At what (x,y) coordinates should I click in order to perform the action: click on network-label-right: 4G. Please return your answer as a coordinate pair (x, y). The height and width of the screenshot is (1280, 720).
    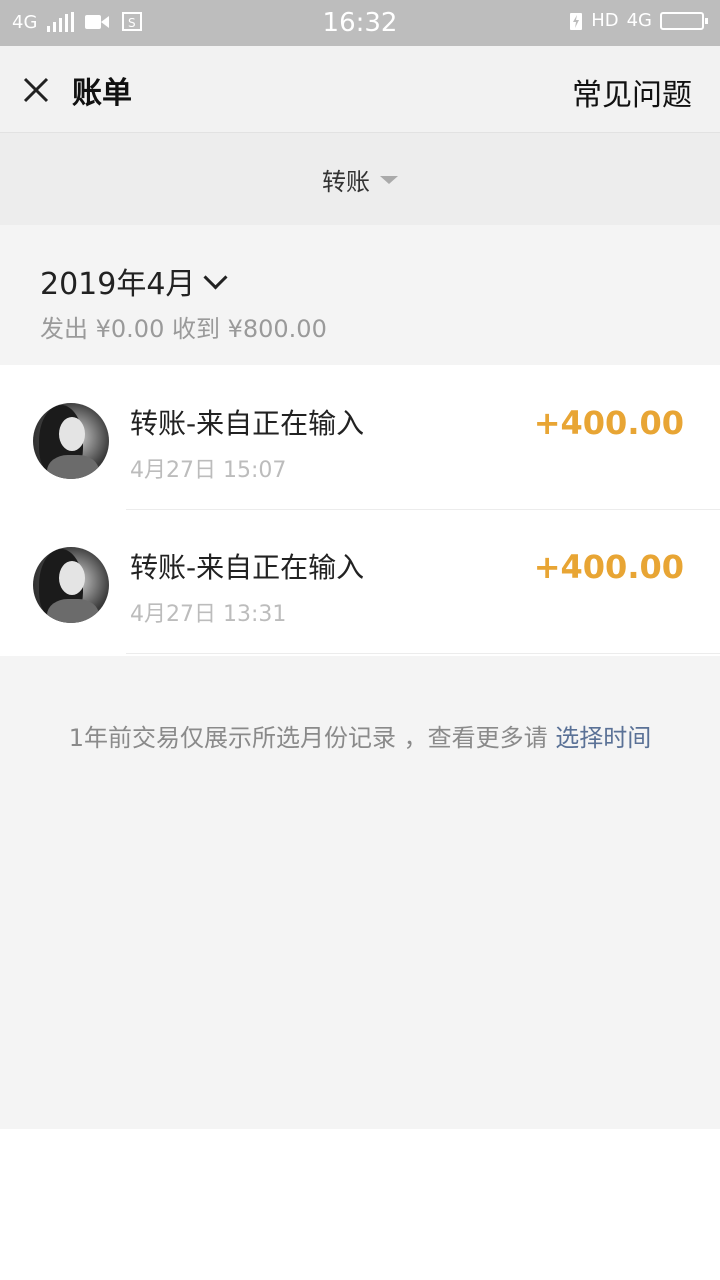
    Looking at the image, I should click on (639, 20).